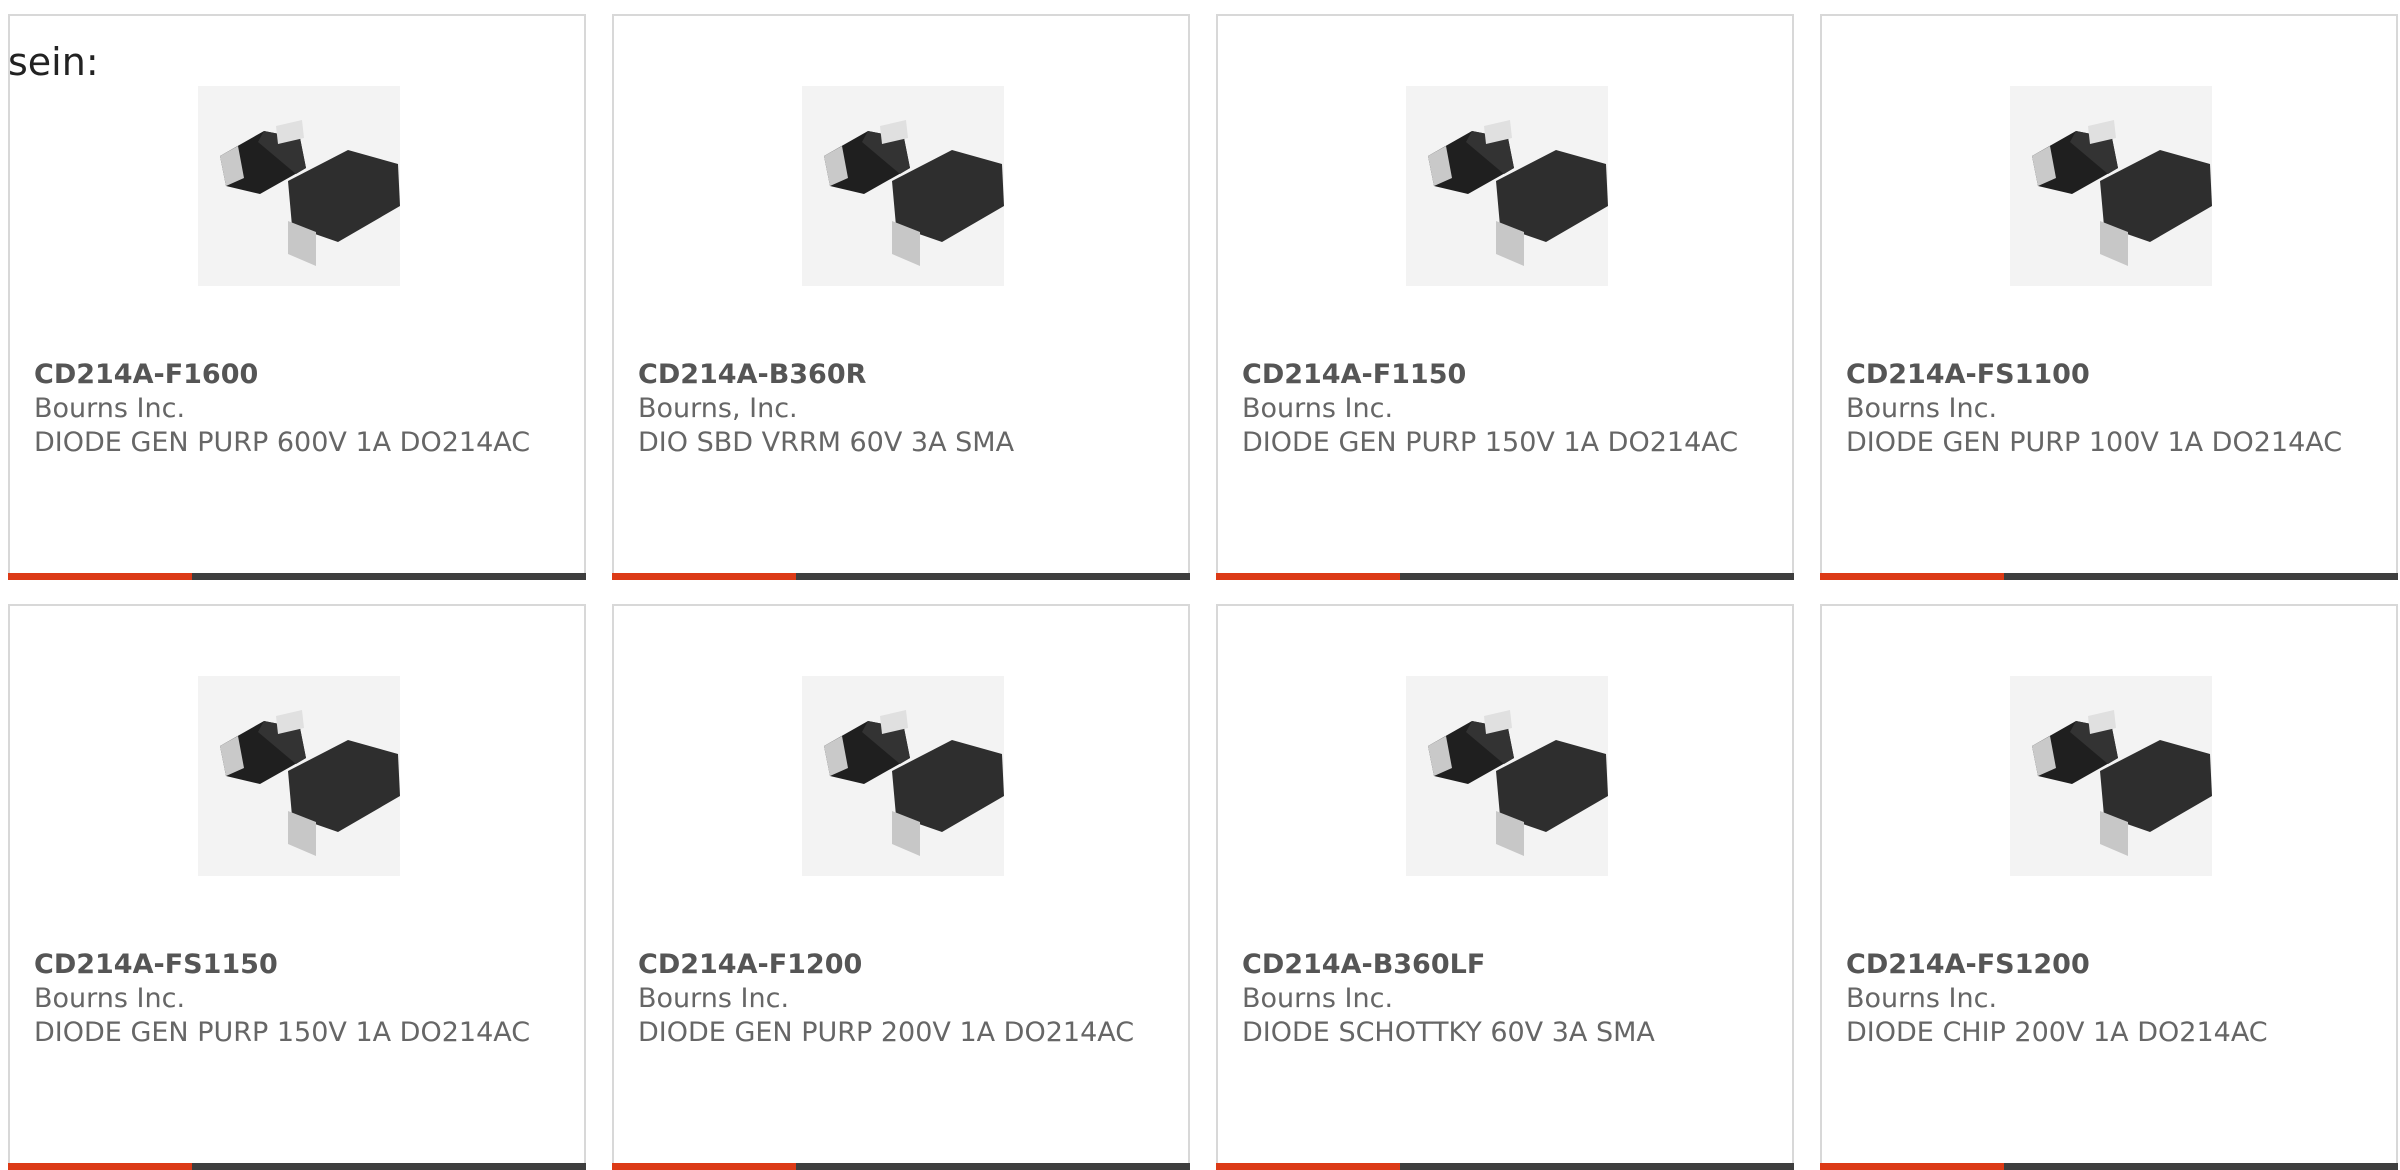 The width and height of the screenshot is (2400, 1170). I want to click on part-number: CD214A-FS1150, so click(284, 965).